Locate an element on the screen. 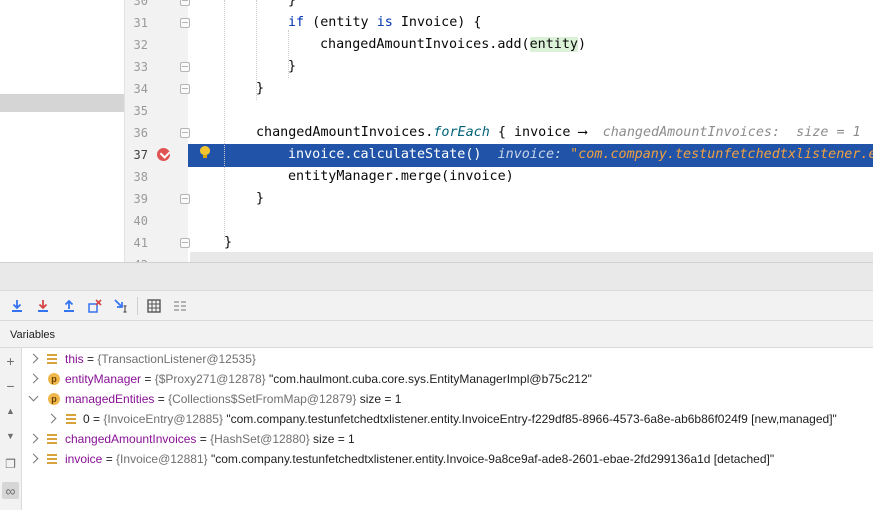 This screenshot has width=873, height=510. variable-type: {$Proxy271@12878} is located at coordinates (210, 379).